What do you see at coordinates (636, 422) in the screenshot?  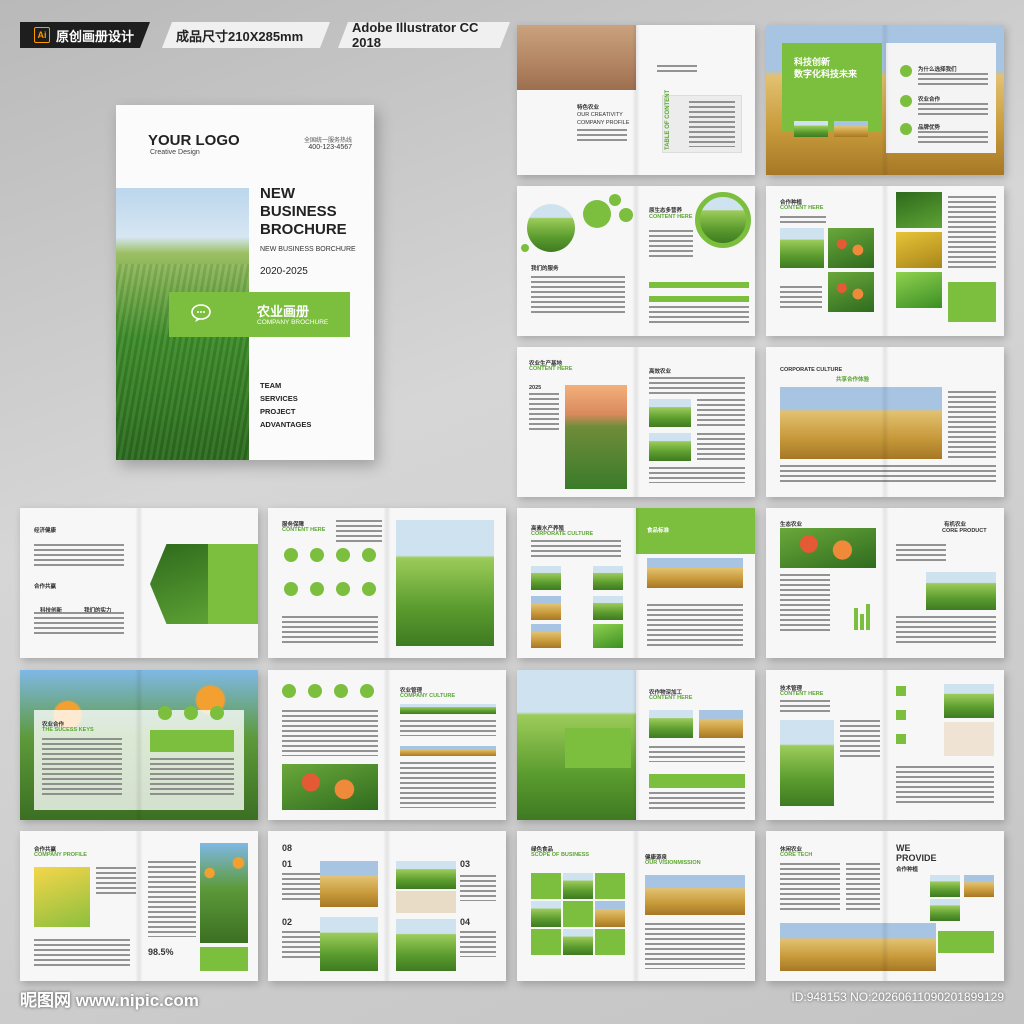 I see `spread-5: 农业生产基地 CONTENT HERE 2025 高效农业` at bounding box center [636, 422].